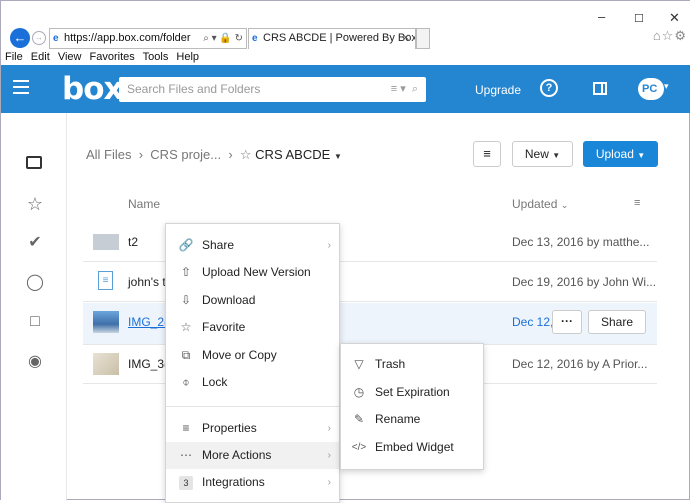 This screenshot has width=690, height=503. I want to click on menu-item-more-actions: ⋯ More Actions ›, so click(252, 455).